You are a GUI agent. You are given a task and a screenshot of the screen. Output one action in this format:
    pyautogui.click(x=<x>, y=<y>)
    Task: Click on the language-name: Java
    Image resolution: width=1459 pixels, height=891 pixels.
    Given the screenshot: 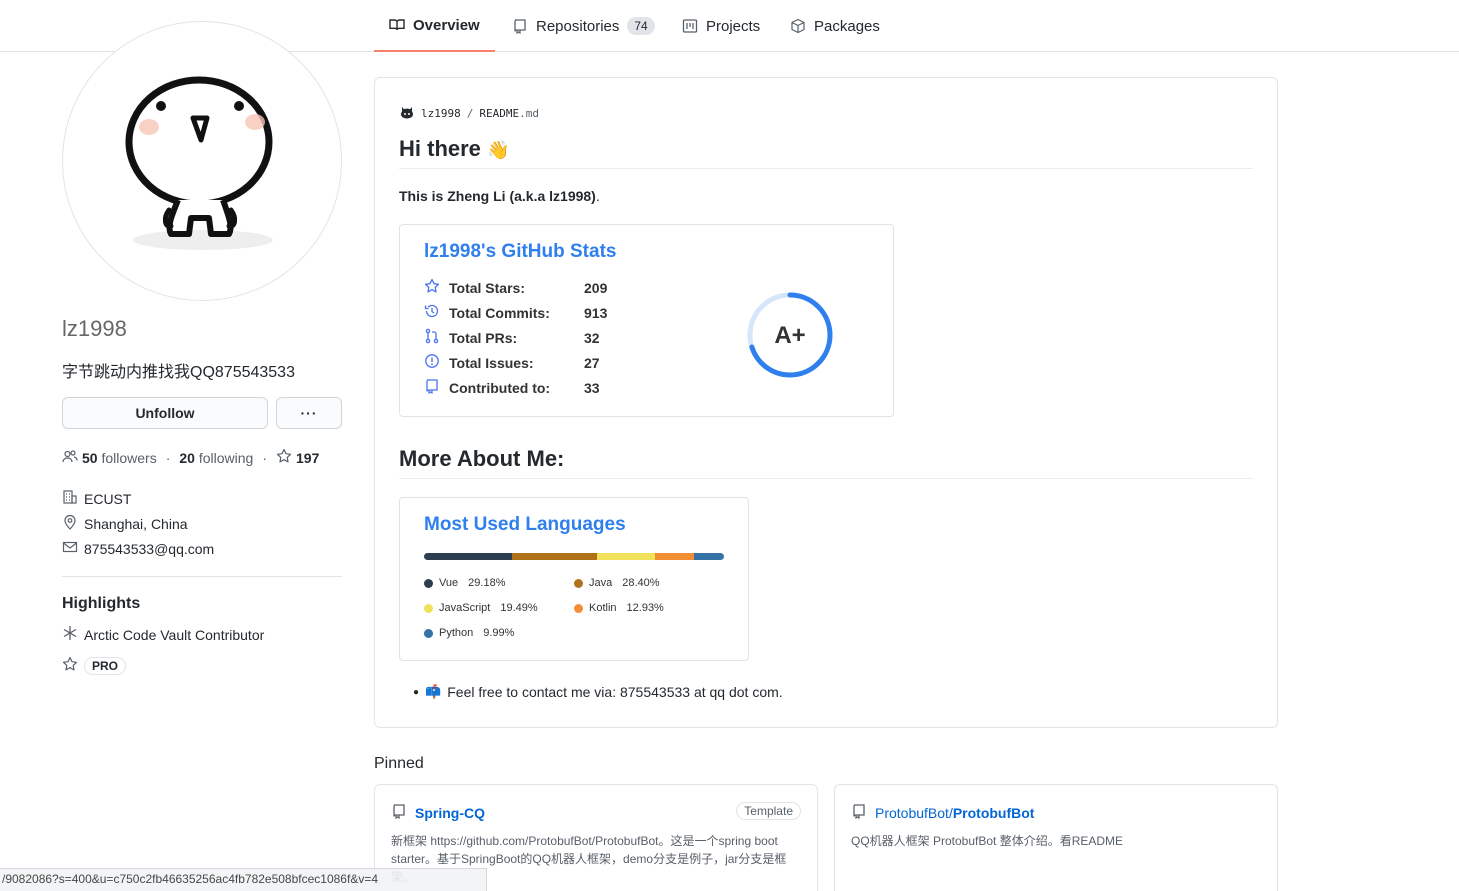 What is the action you would take?
    pyautogui.click(x=601, y=583)
    